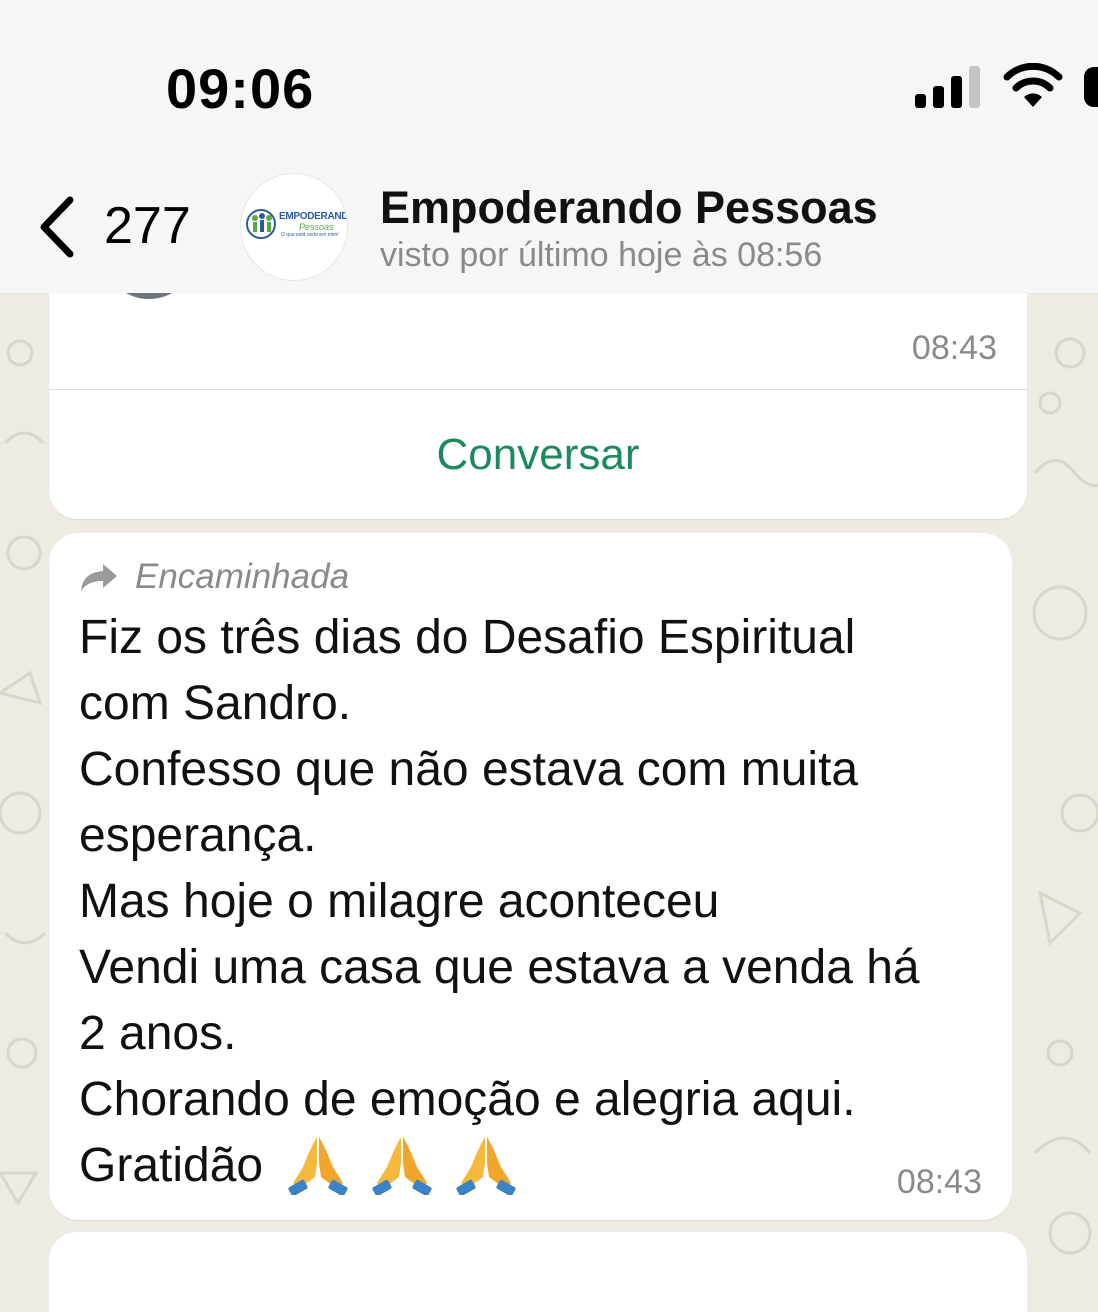 The height and width of the screenshot is (1312, 1098). Describe the element at coordinates (538, 1272) in the screenshot. I see `next-message-bubble` at that location.